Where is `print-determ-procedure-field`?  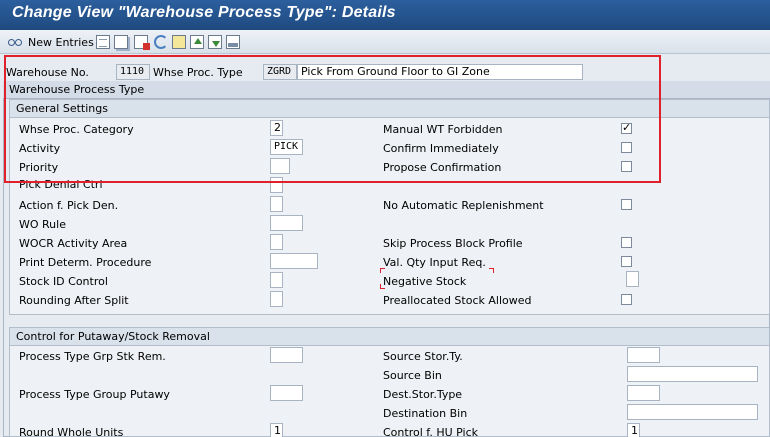
print-determ-procedure-field is located at coordinates (294, 261).